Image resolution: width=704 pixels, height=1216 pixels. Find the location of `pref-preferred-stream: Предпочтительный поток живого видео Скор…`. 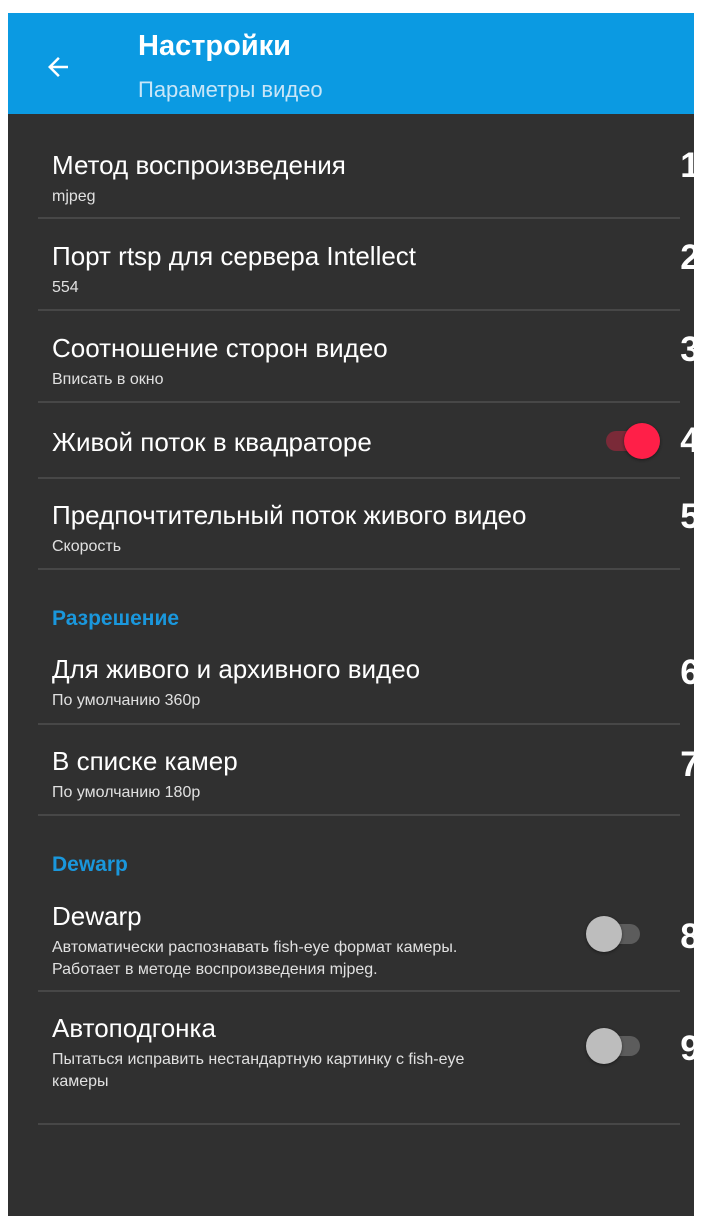

pref-preferred-stream: Предпочтительный поток живого видео Скор… is located at coordinates (289, 529).